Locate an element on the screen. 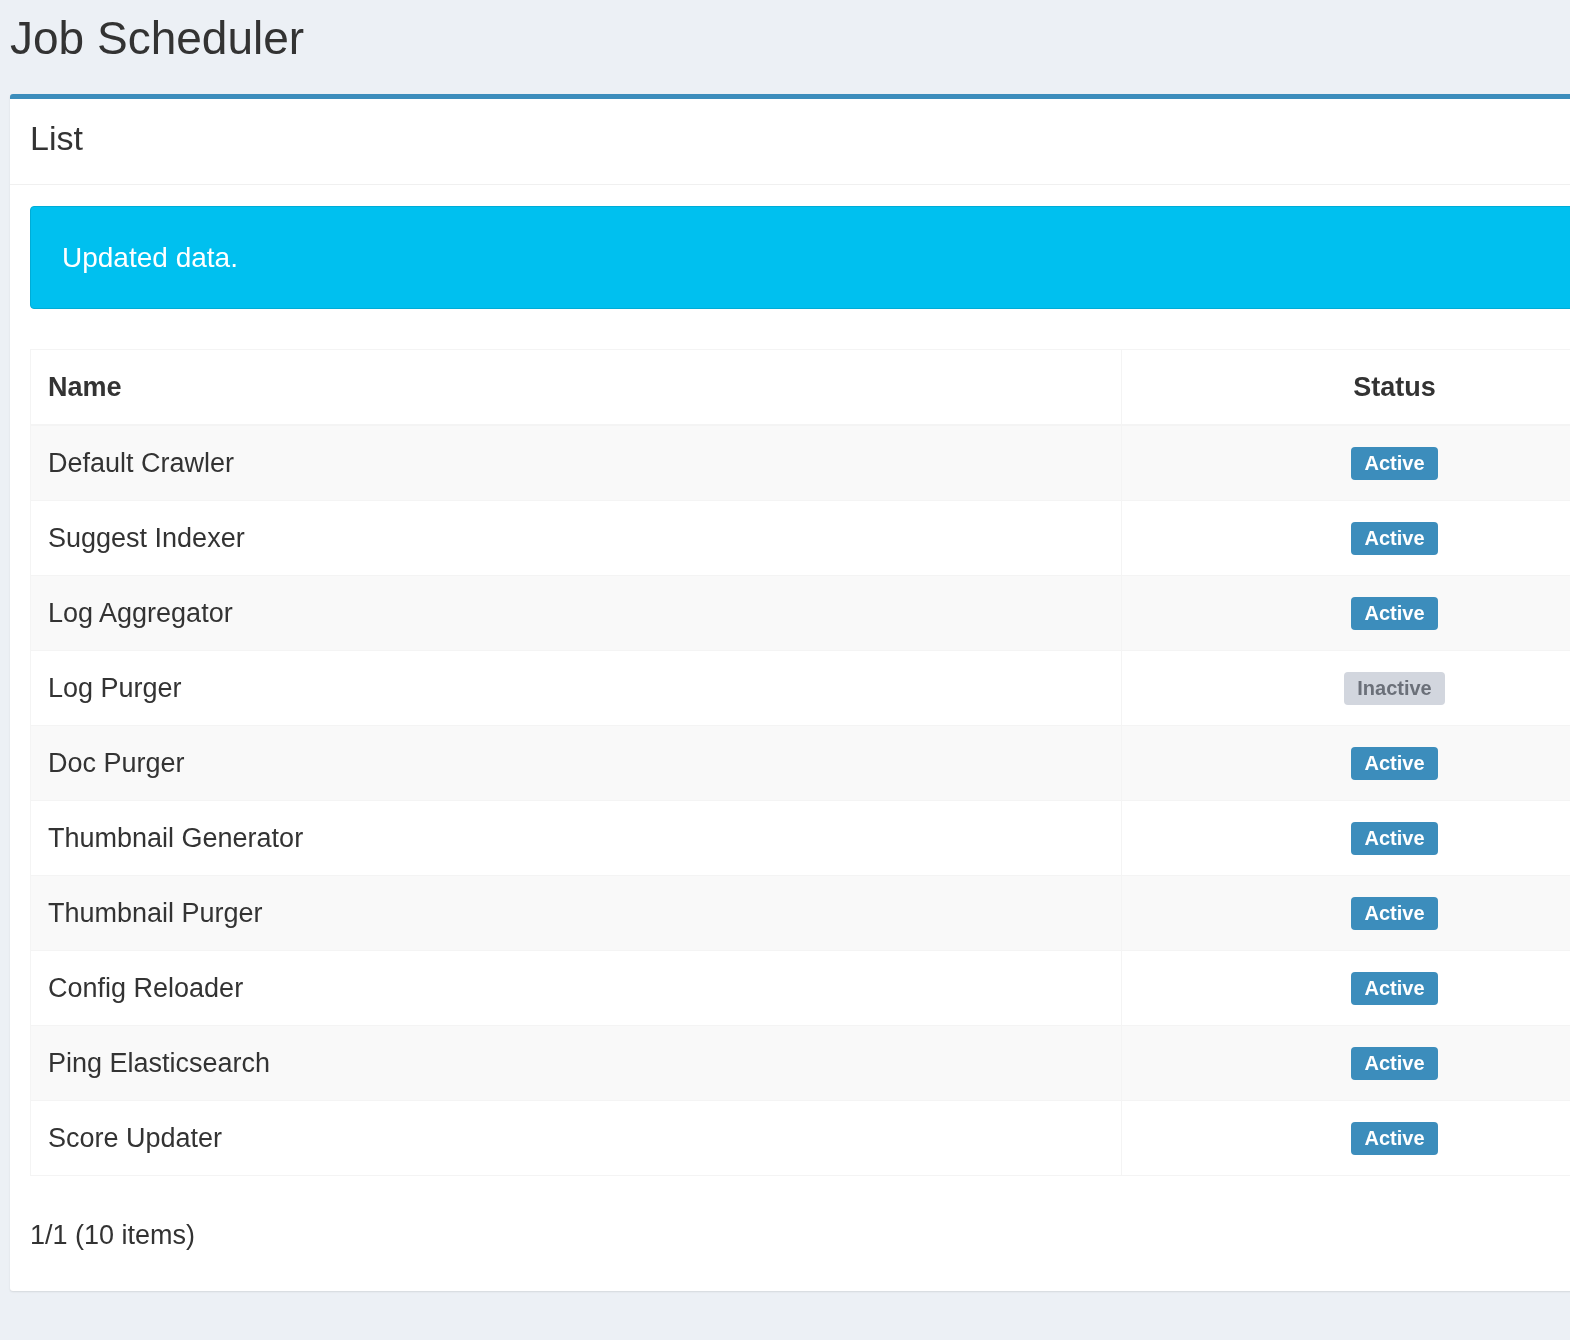 Image resolution: width=1570 pixels, height=1340 pixels. table-cell: Thumbnail Generator is located at coordinates (576, 838).